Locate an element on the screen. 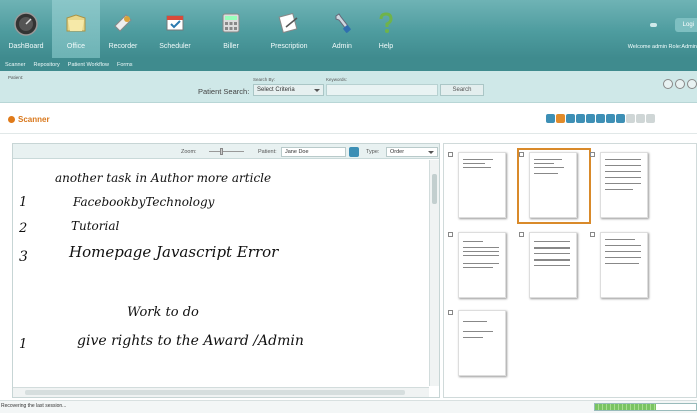 The width and height of the screenshot is (697, 413). refresh-icon is located at coordinates (650, 118).